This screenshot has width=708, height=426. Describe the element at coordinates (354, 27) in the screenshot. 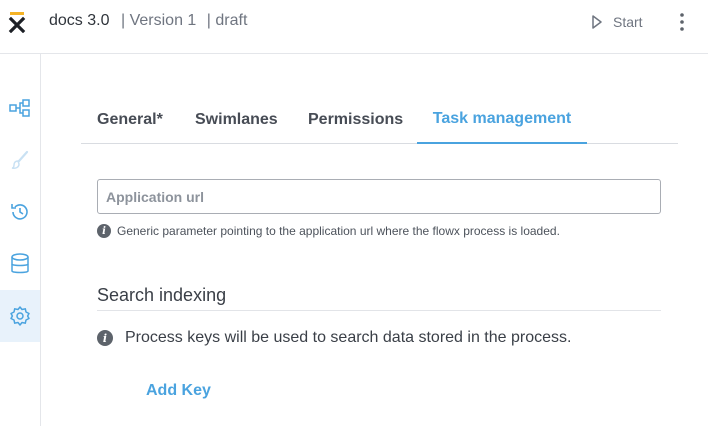

I see `top-bar: docs 3.0 | Version 1 | draft Start` at that location.